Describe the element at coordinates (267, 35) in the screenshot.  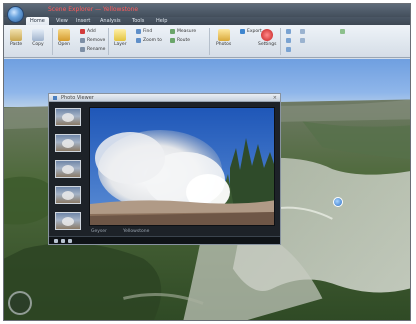
I see `gear-icon` at that location.